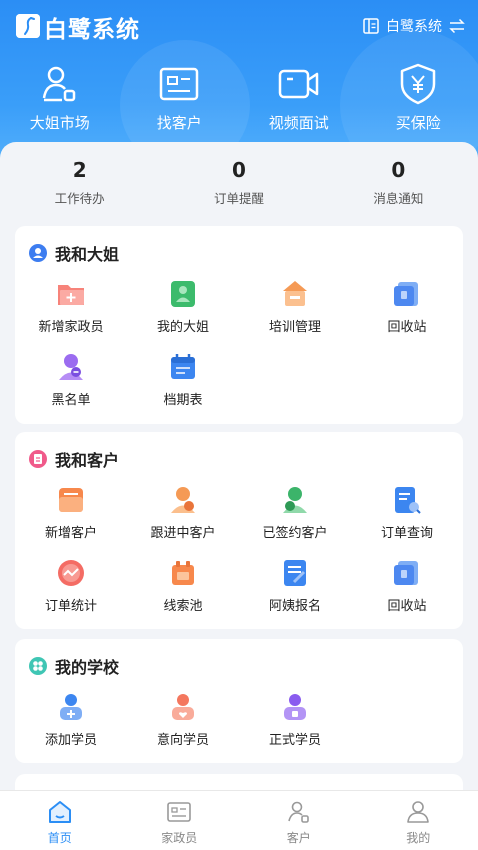  I want to click on menu-label: 档期表, so click(183, 400).